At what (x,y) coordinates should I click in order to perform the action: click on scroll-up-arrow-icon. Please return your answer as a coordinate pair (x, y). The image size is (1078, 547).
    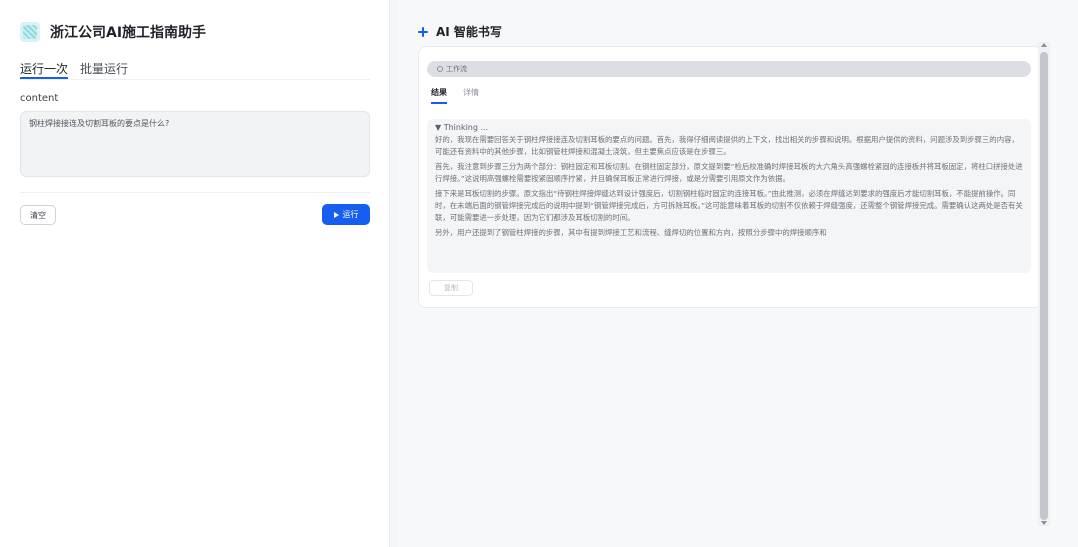
    Looking at the image, I should click on (1044, 45).